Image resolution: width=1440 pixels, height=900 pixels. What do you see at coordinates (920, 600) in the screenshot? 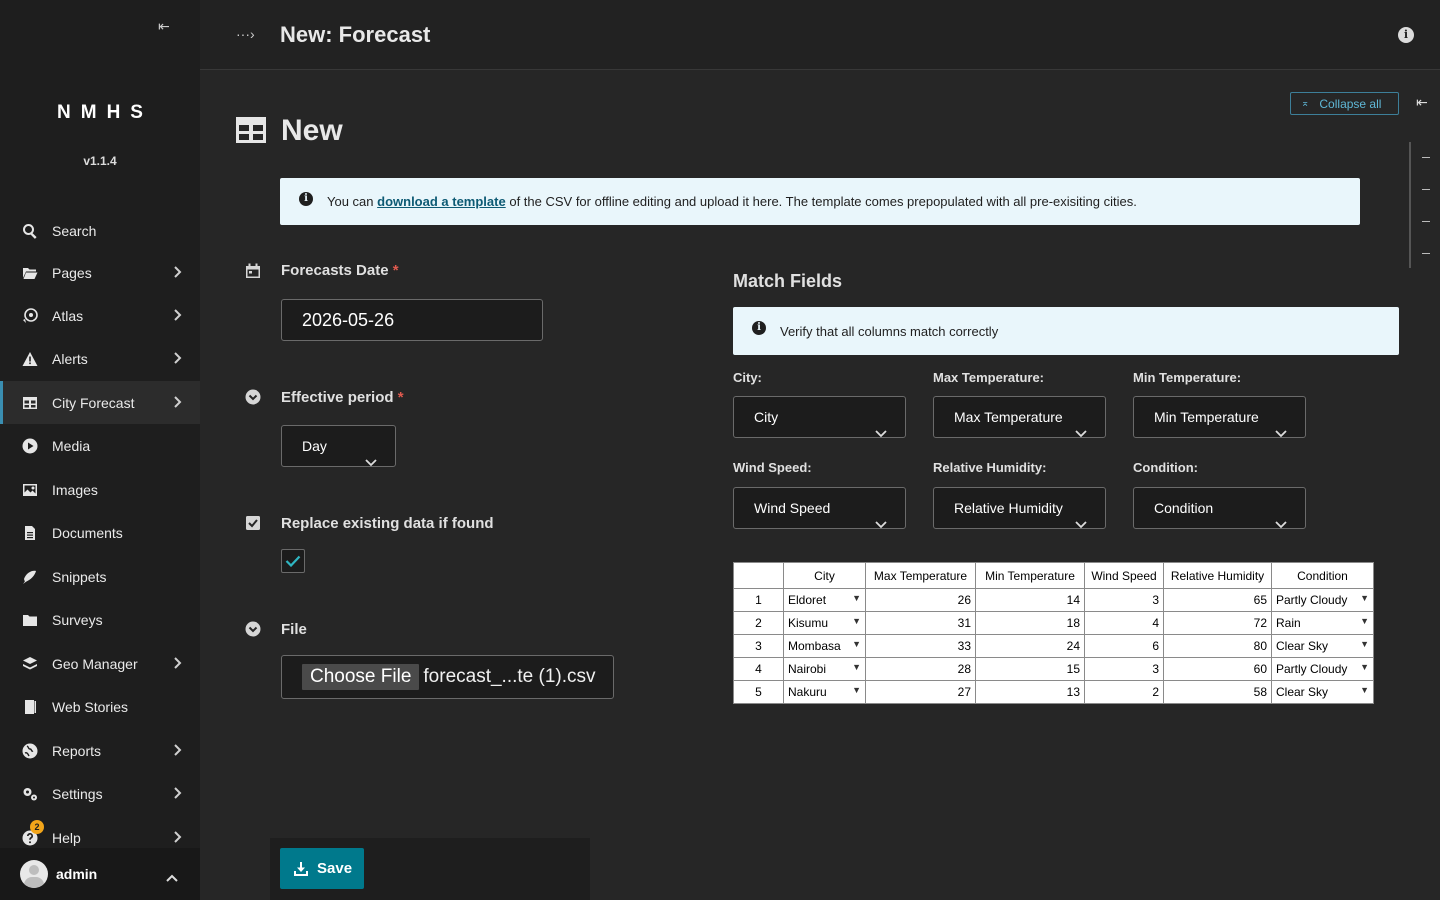
I see `max-temperature-cell: 26` at bounding box center [920, 600].